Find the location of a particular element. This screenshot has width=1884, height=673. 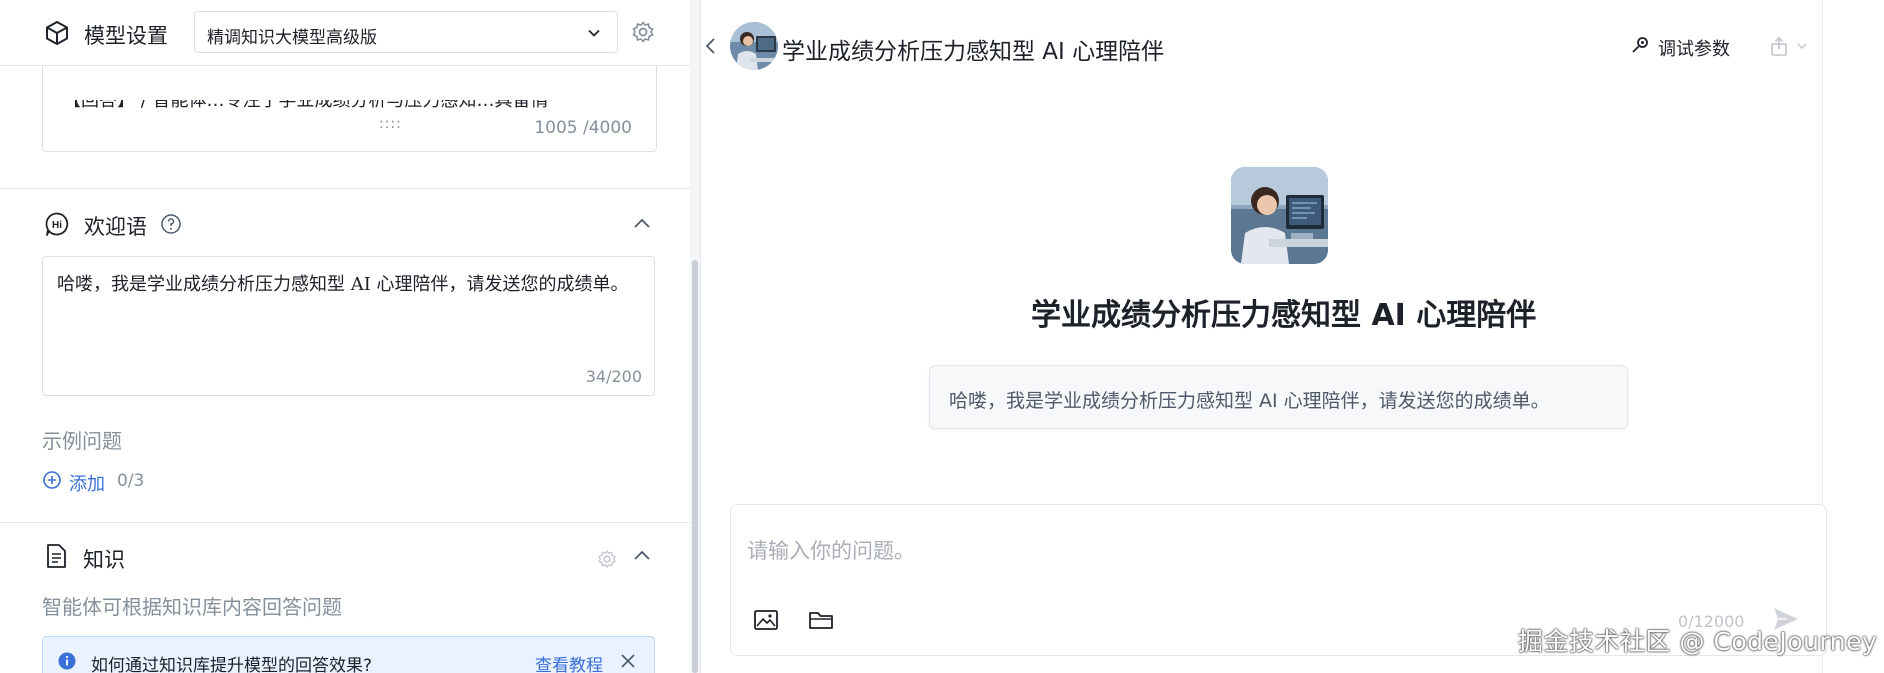

share-icon is located at coordinates (1779, 46).